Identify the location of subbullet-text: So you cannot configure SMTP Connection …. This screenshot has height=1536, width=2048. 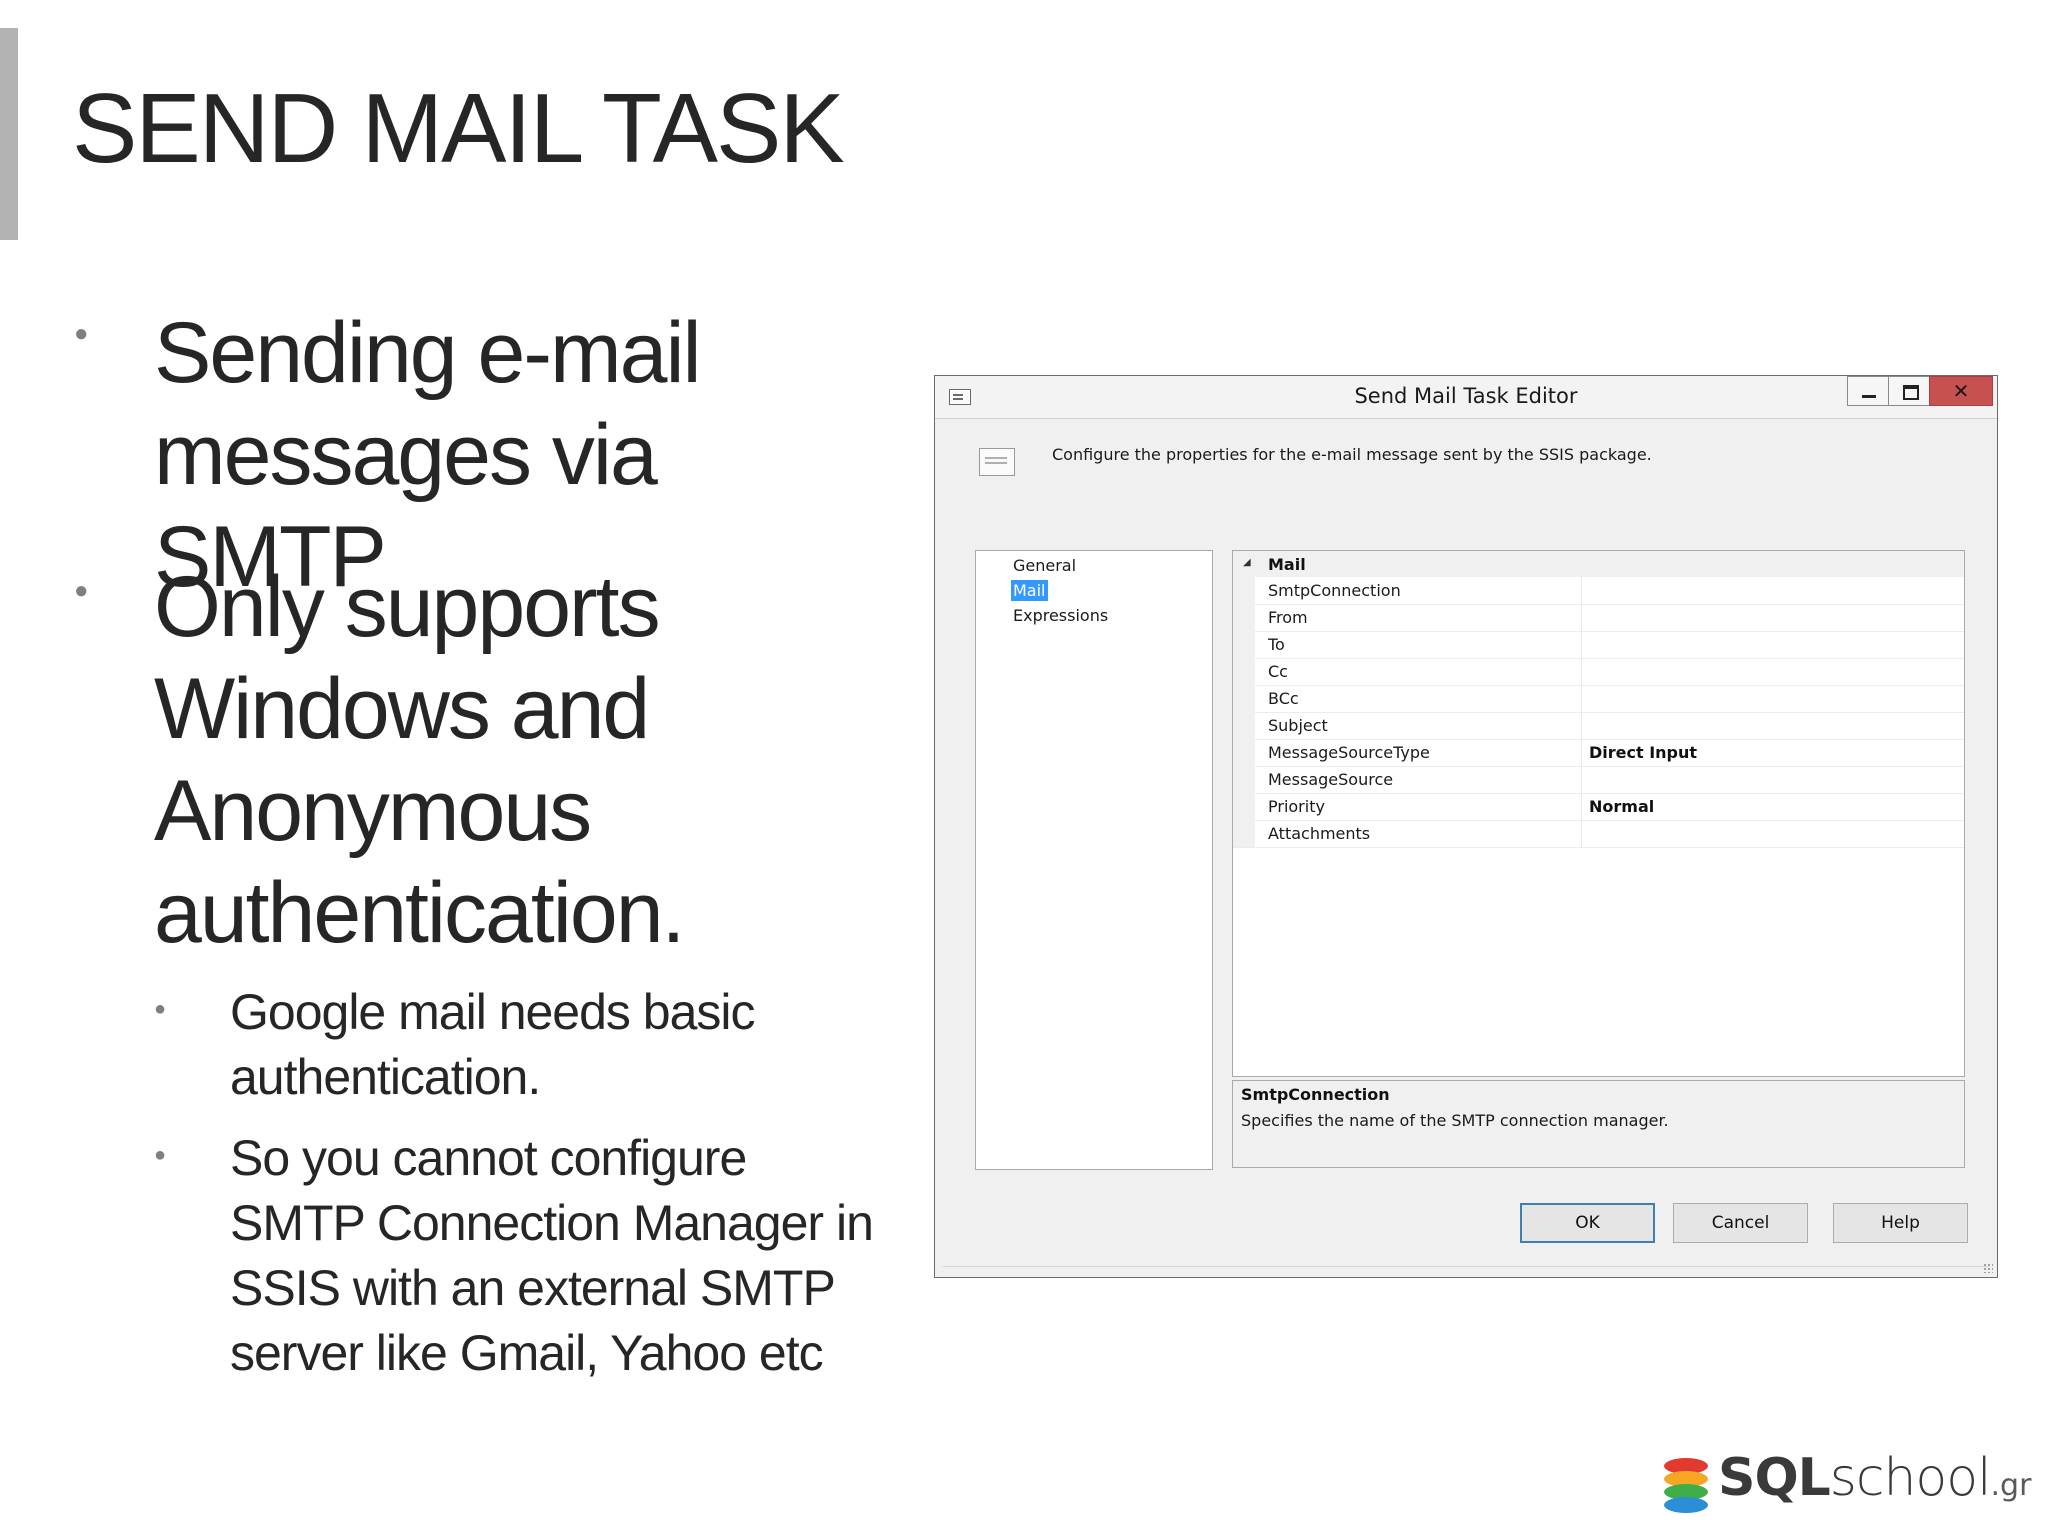
(552, 1255).